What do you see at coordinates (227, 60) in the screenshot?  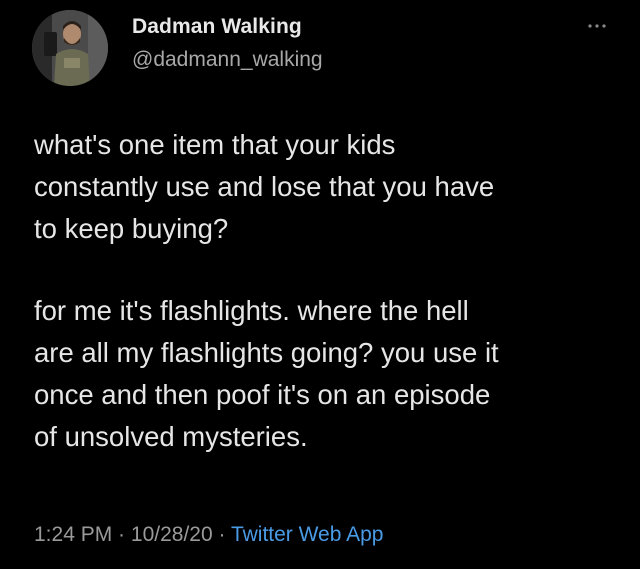 I see `author-handle: @dadmann_walking` at bounding box center [227, 60].